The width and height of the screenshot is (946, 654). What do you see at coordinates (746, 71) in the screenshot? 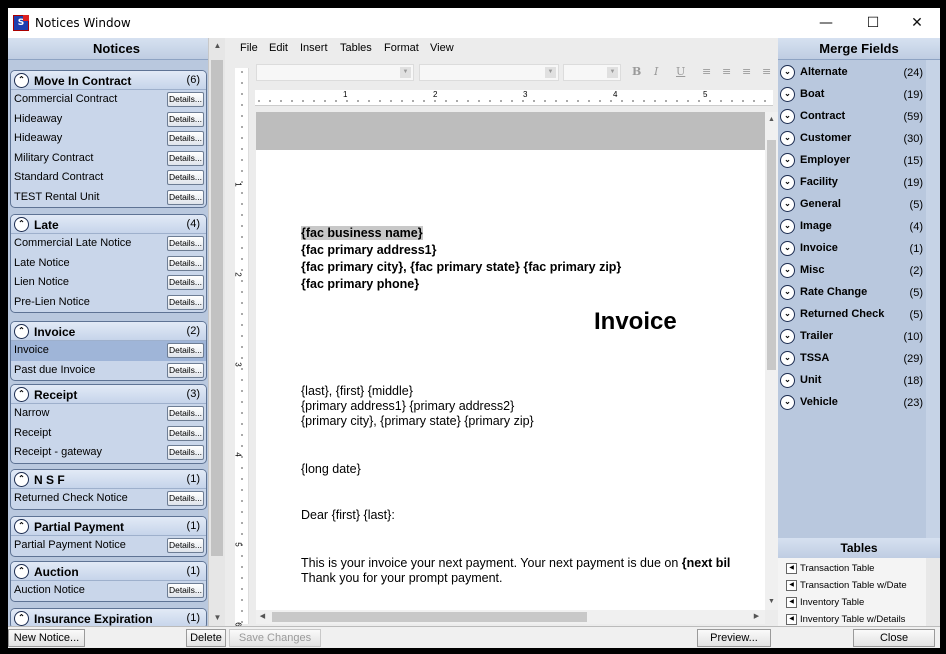
I see `align-right-icon: ≡` at bounding box center [746, 71].